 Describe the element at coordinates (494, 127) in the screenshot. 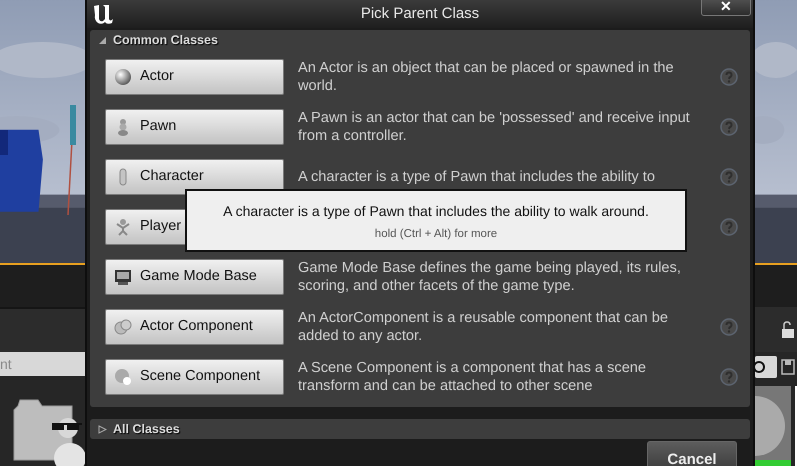

I see `class-description: A Pawn is an actor that can be 'possessed' and receive input from a controller.` at that location.